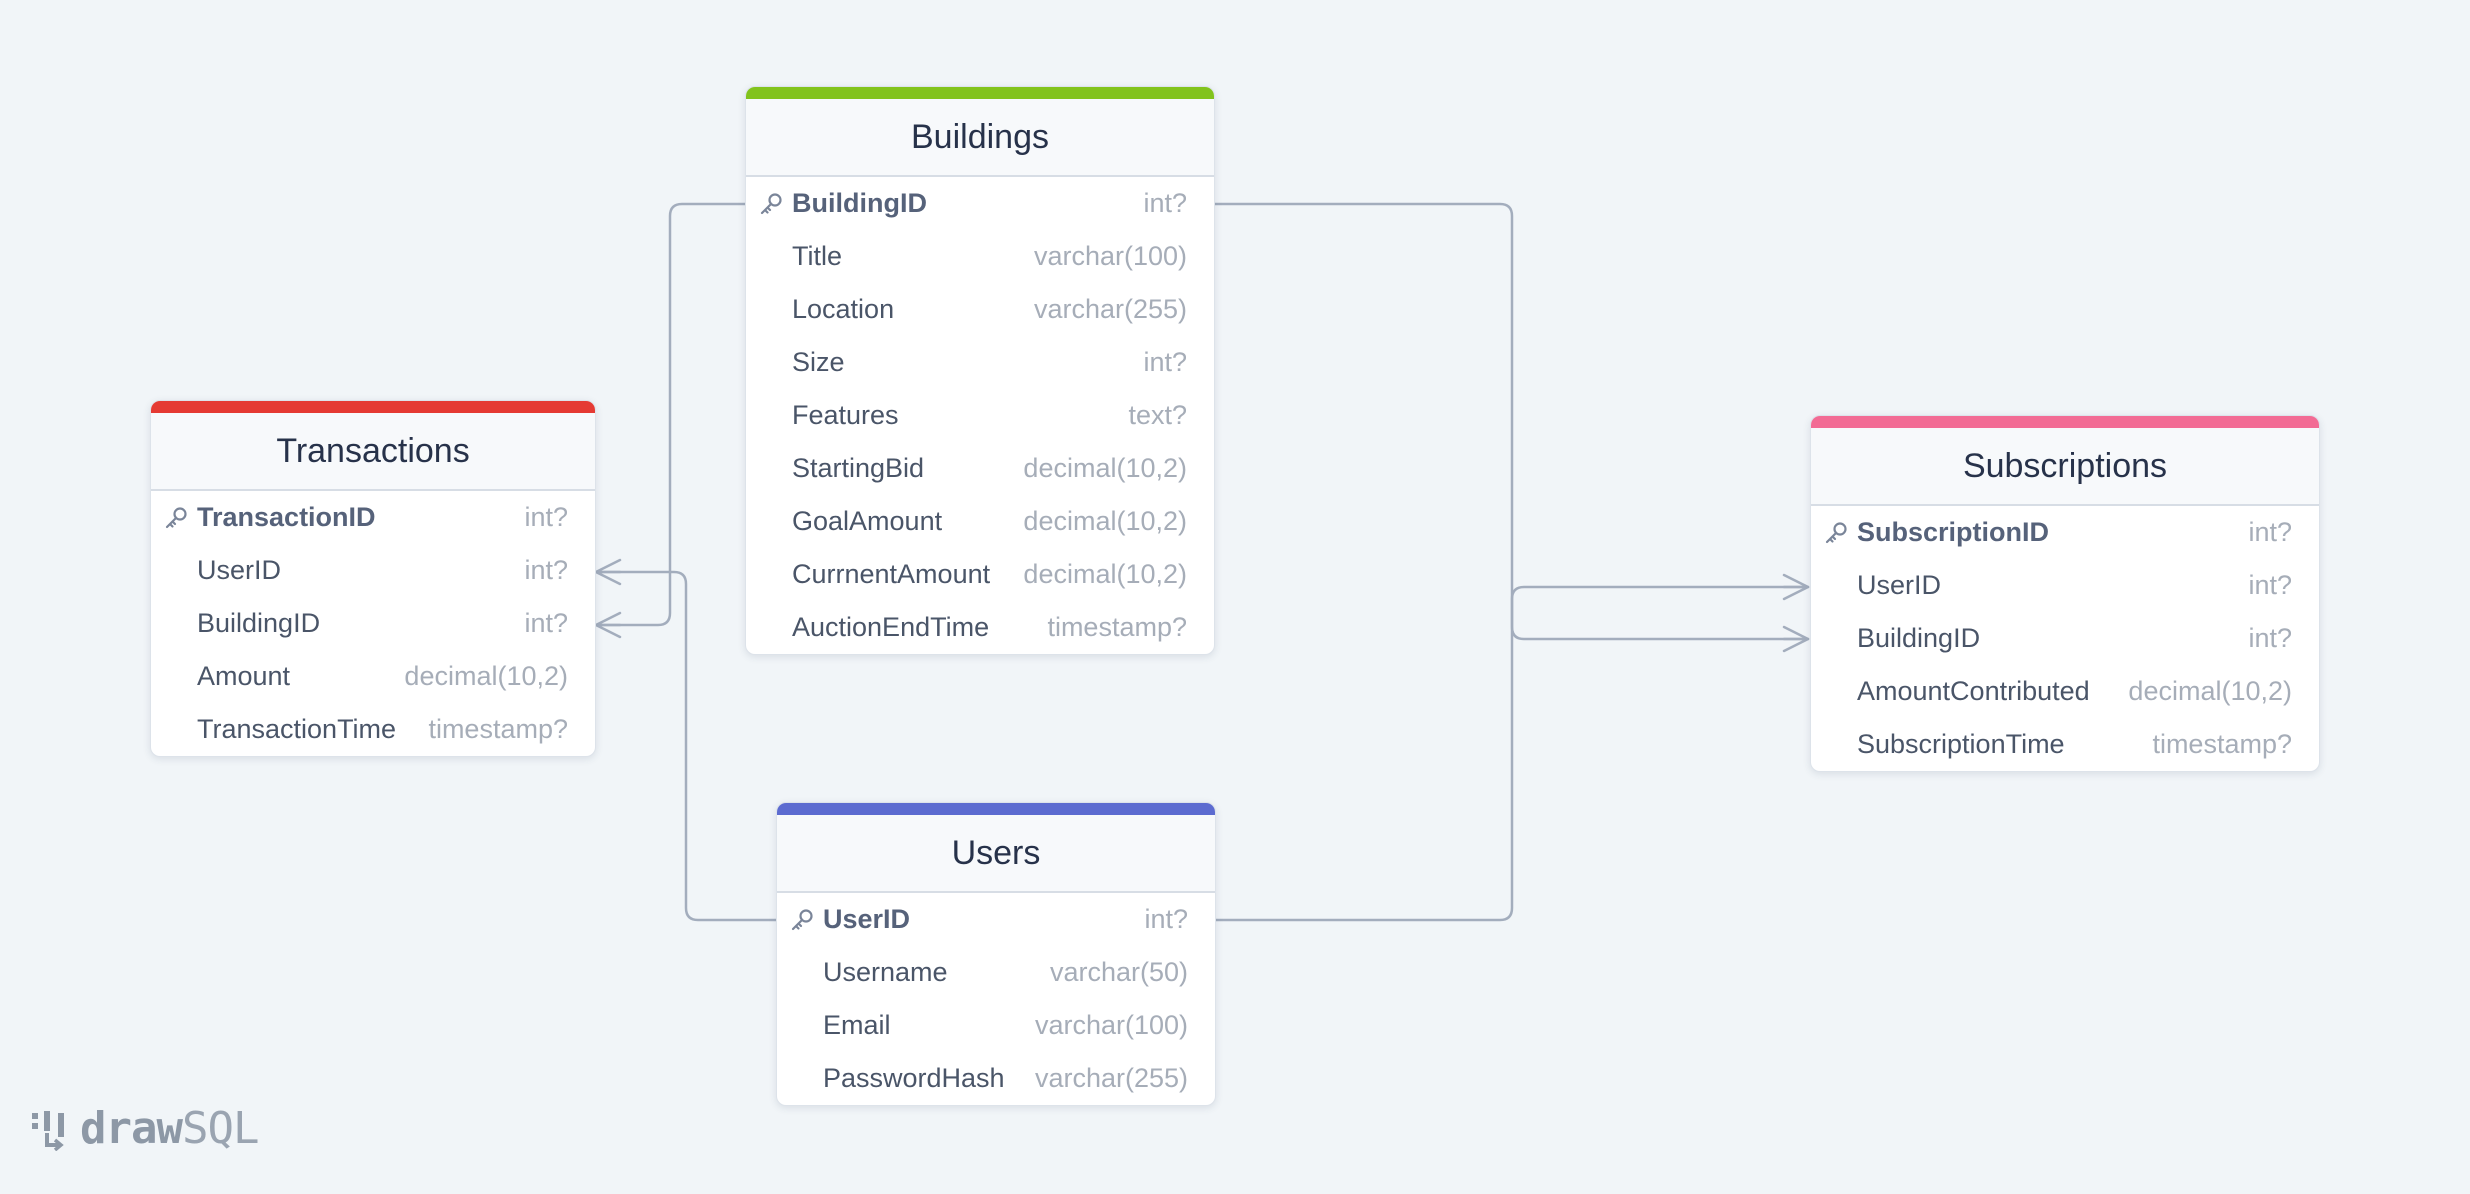  I want to click on column-name: Title, so click(817, 256).